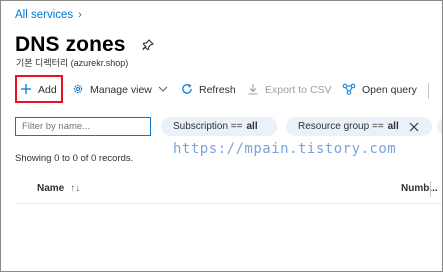  What do you see at coordinates (148, 45) in the screenshot?
I see `pin-icon` at bounding box center [148, 45].